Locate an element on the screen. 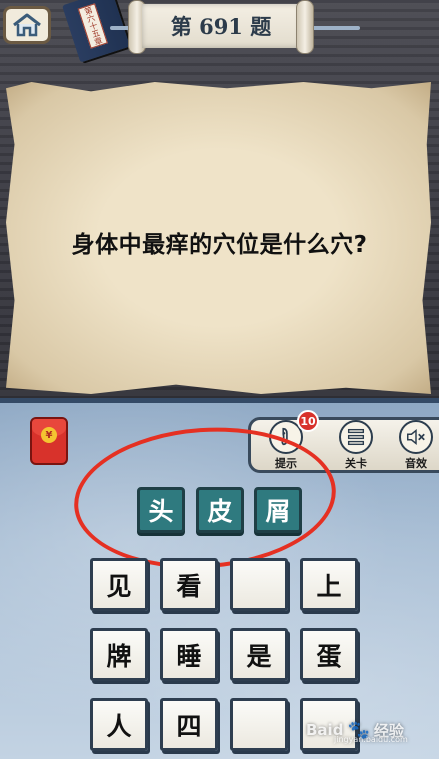  levels-button: 关卡 is located at coordinates (356, 444).